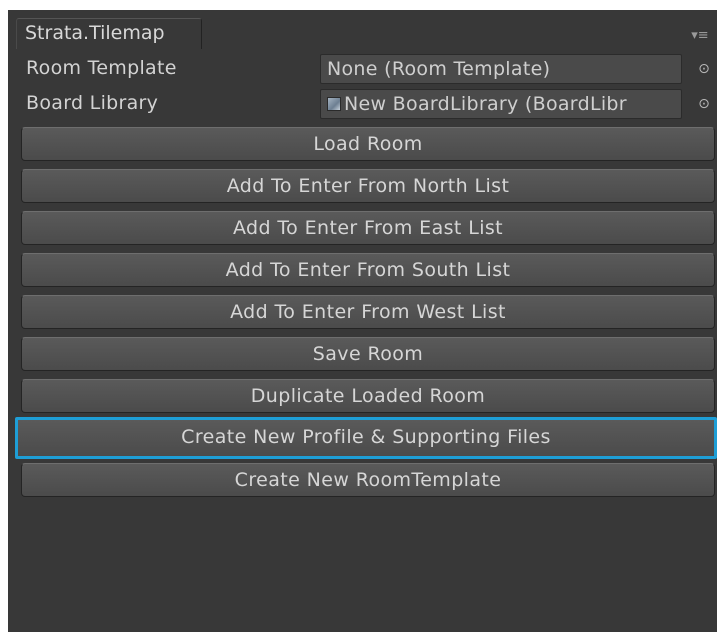 The width and height of the screenshot is (717, 632). I want to click on board-library-field: New BoardLibrary (BoardLibr, so click(501, 104).